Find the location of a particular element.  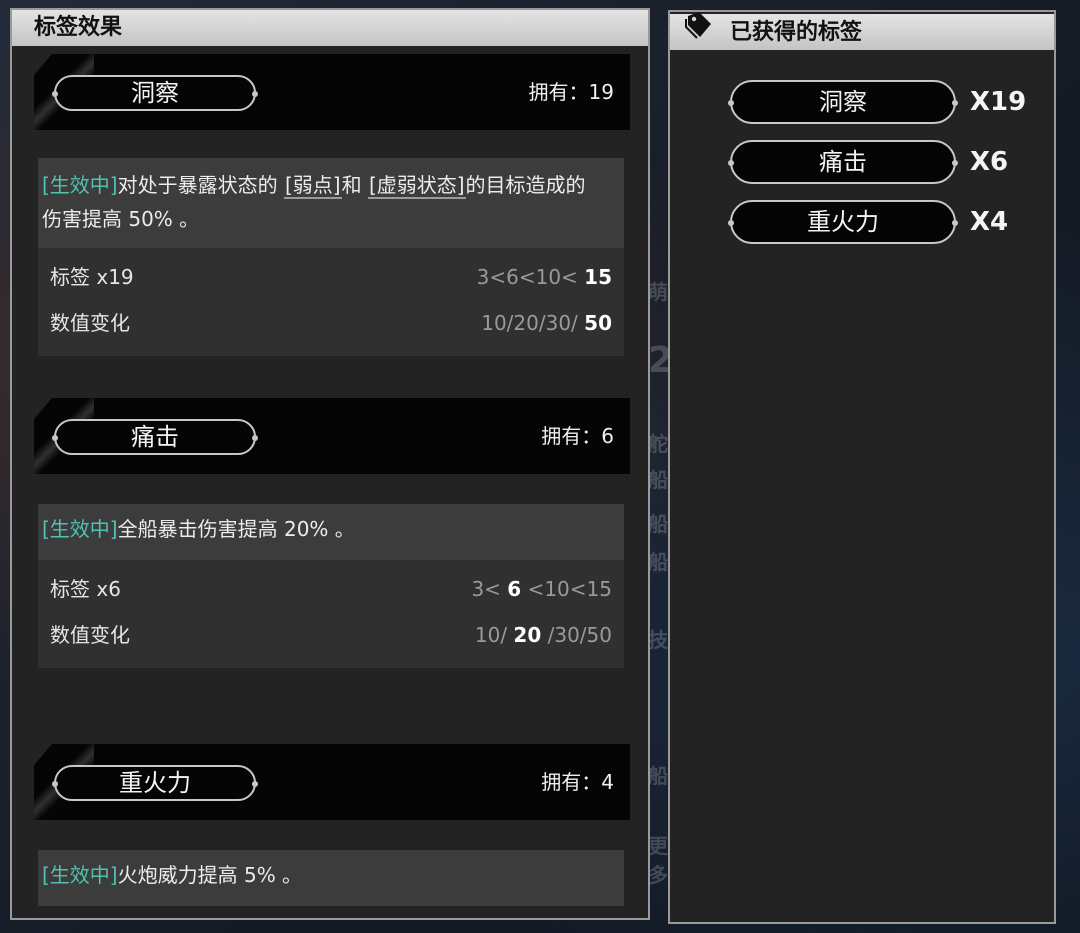

owned-count: 拥有：19 is located at coordinates (571, 92).